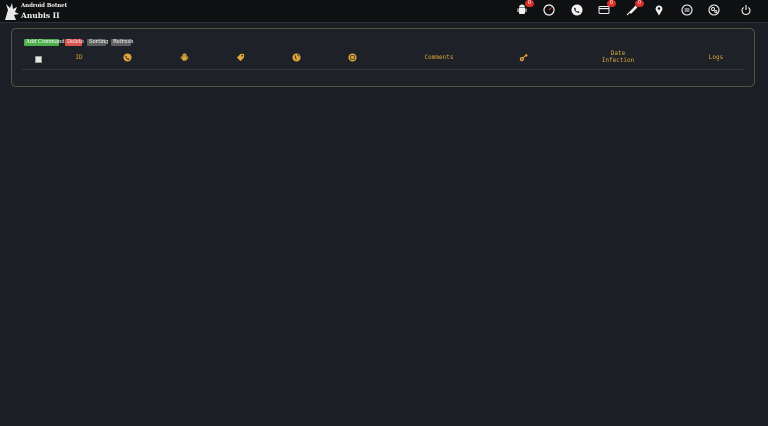 The width and height of the screenshot is (768, 426). I want to click on column-header-id: ID, so click(79, 57).